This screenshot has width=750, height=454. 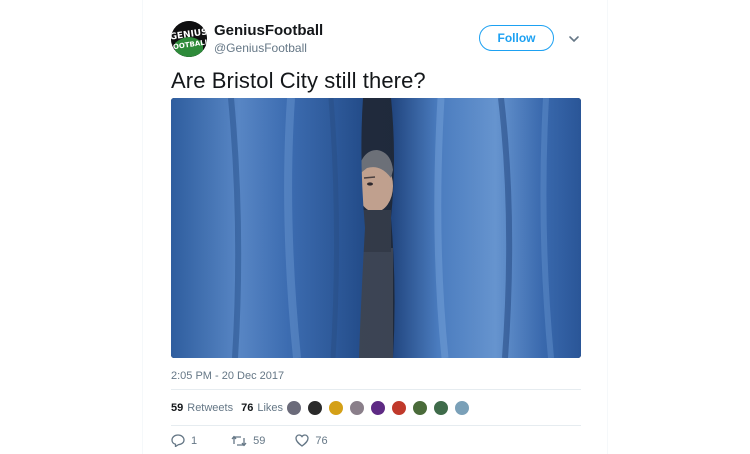 I want to click on reply-icon, so click(x=178, y=440).